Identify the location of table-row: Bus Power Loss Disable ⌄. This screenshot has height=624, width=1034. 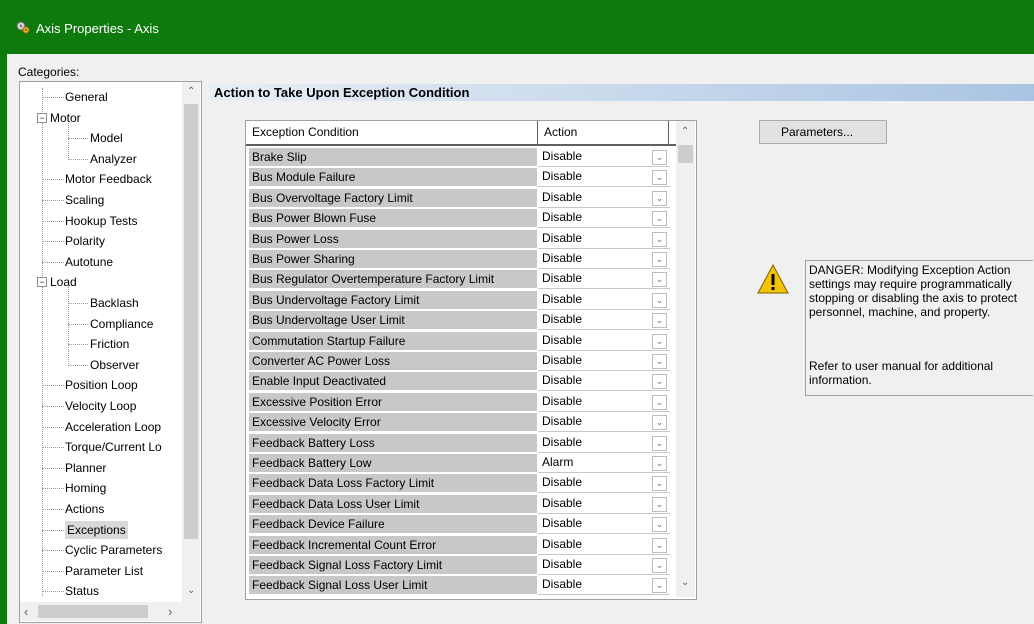
(461, 238).